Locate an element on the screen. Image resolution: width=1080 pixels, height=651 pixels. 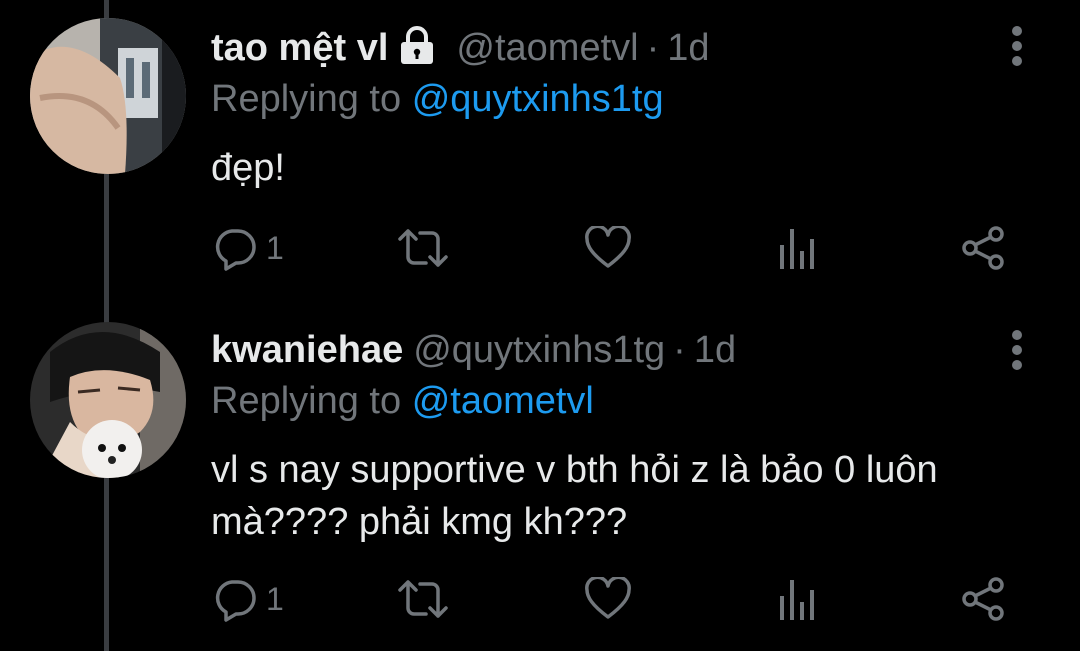
display-name: kwaniehae is located at coordinates (307, 350).